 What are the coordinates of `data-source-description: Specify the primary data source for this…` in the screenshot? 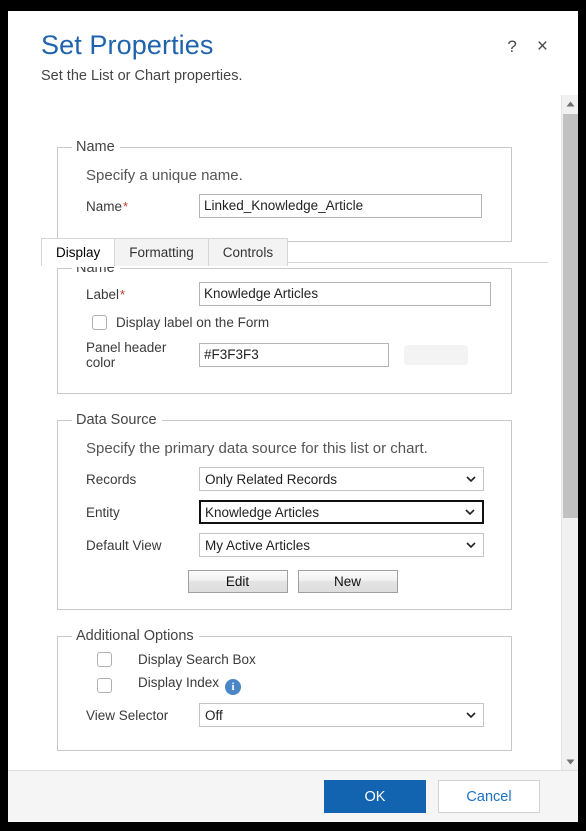 It's located at (257, 448).